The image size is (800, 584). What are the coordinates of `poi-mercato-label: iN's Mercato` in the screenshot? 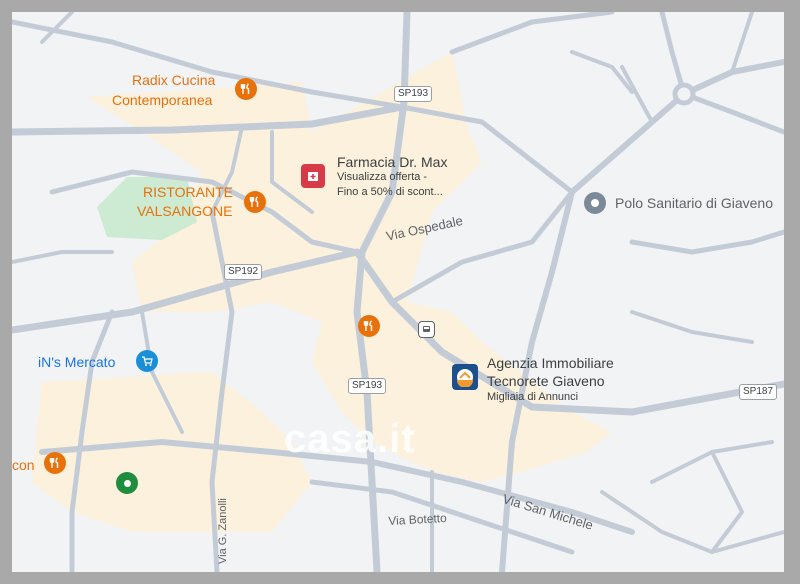 It's located at (76, 362).